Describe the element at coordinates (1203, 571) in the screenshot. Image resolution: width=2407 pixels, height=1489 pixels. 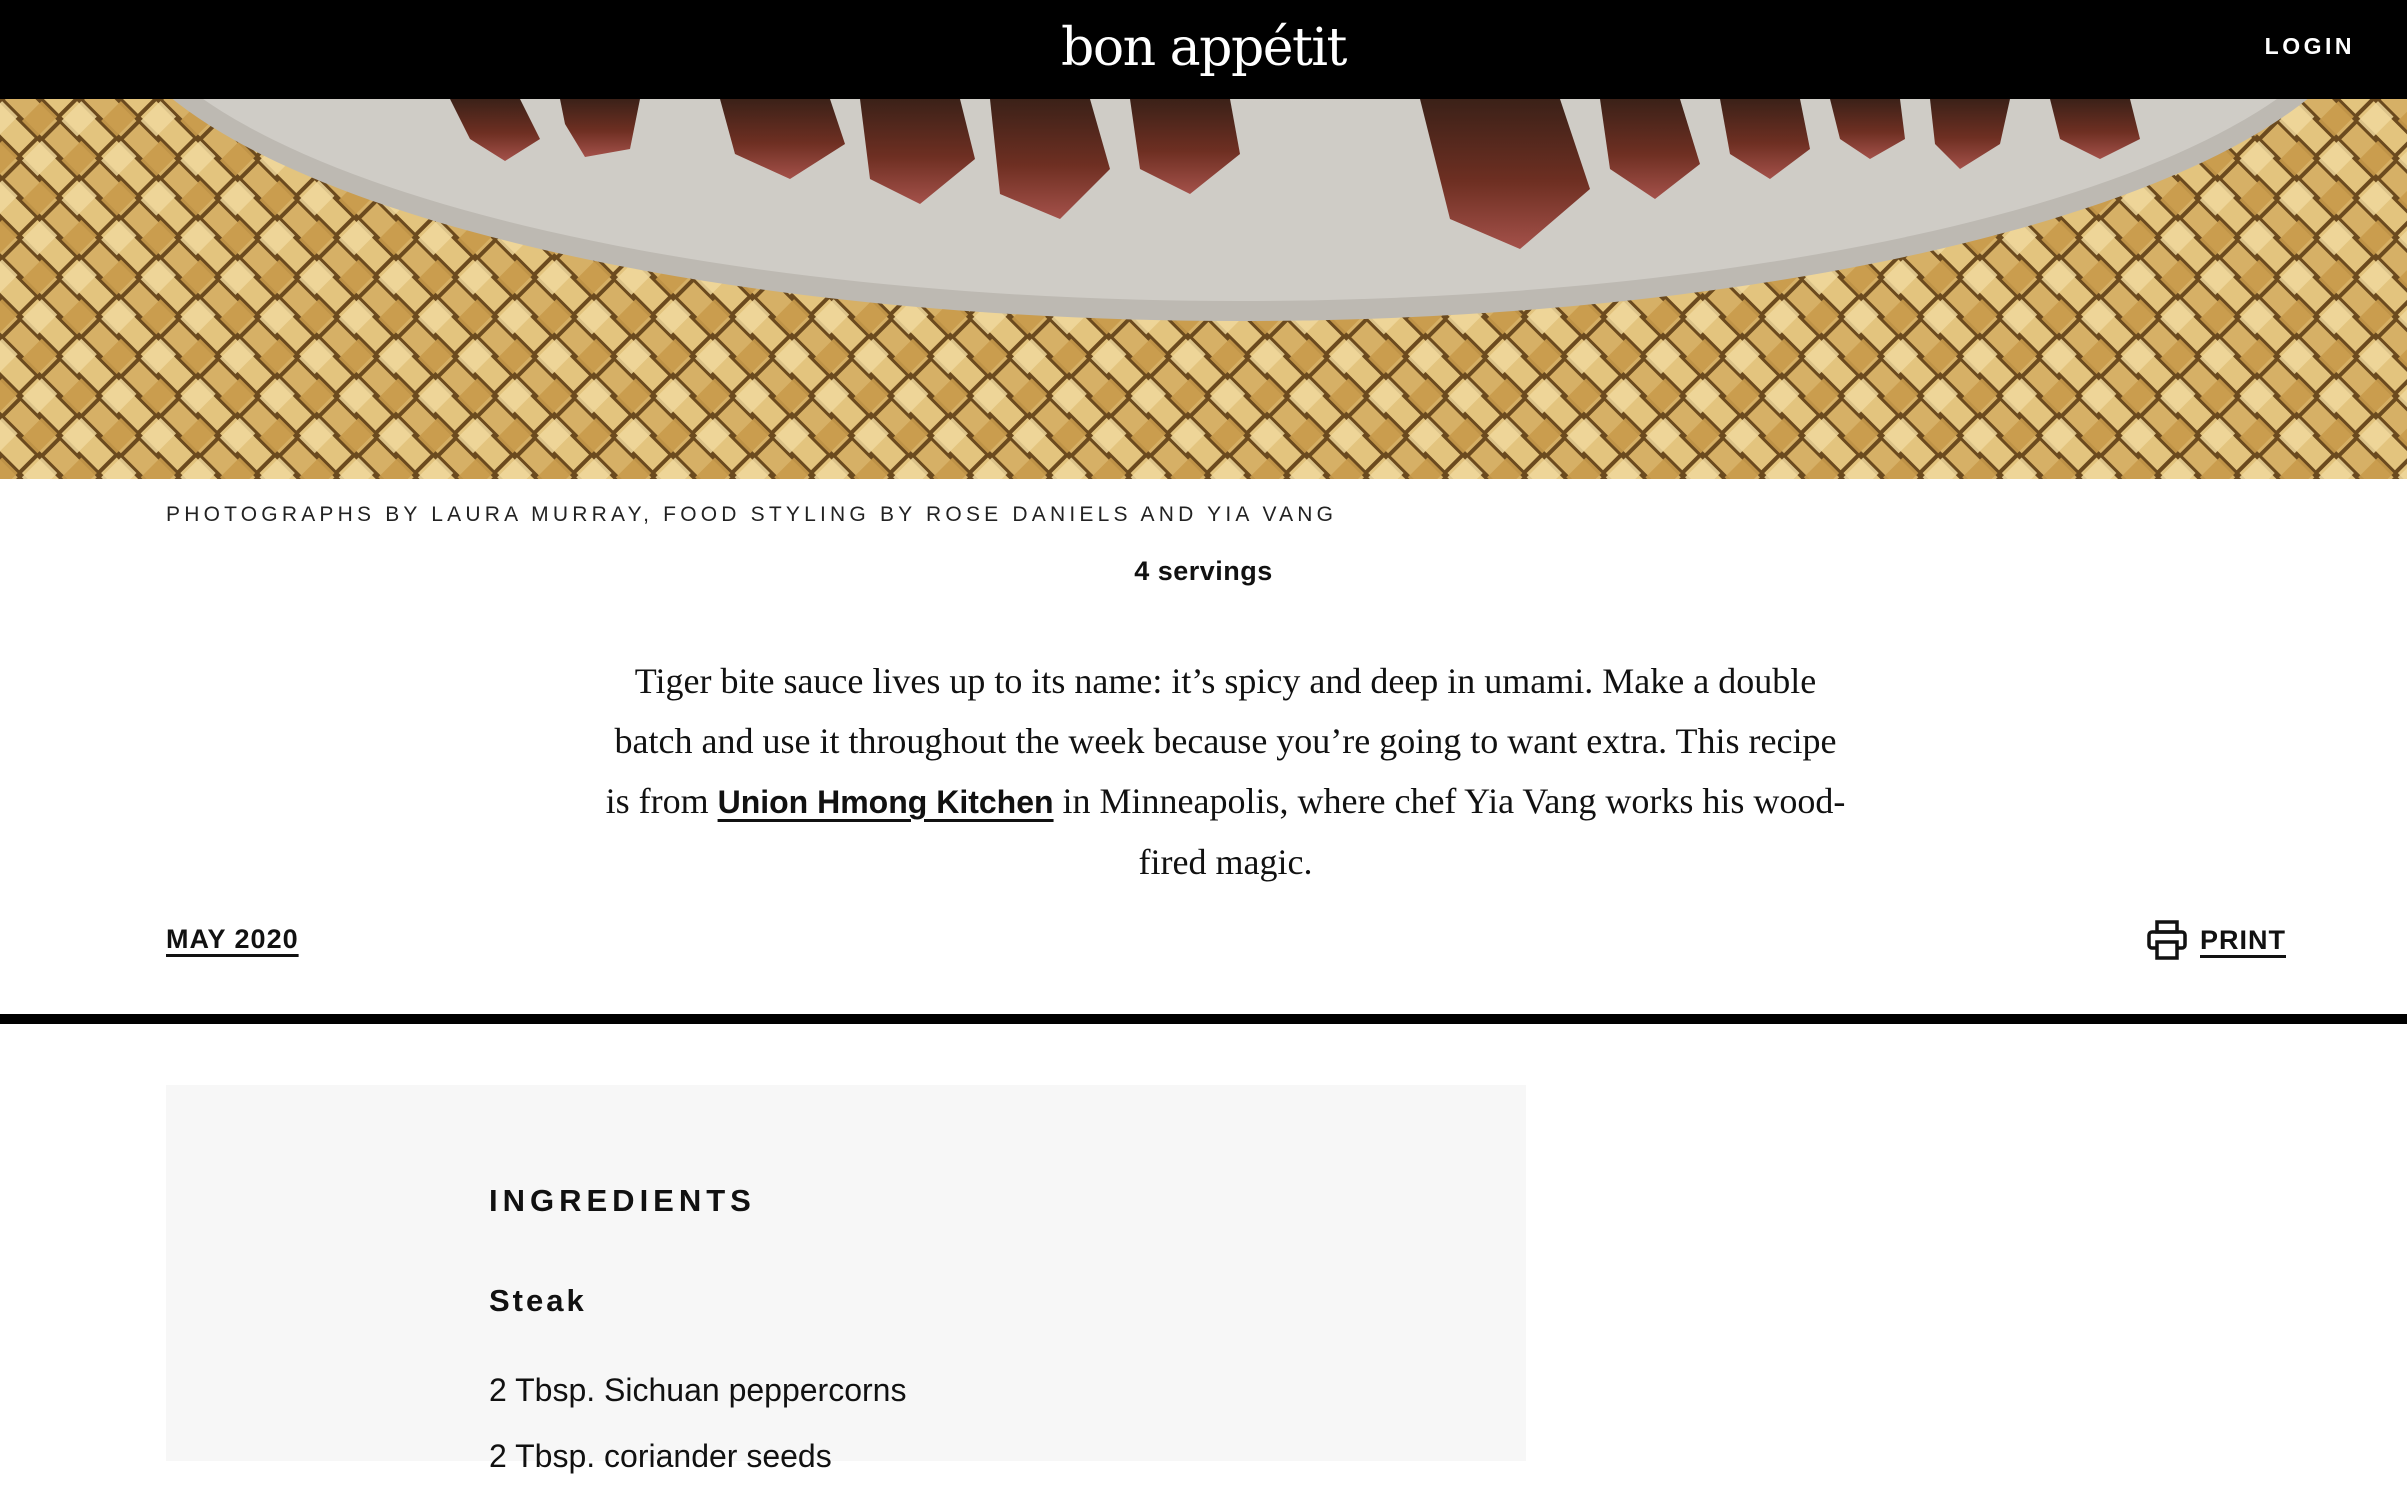
I see `servings: 4 servings` at that location.